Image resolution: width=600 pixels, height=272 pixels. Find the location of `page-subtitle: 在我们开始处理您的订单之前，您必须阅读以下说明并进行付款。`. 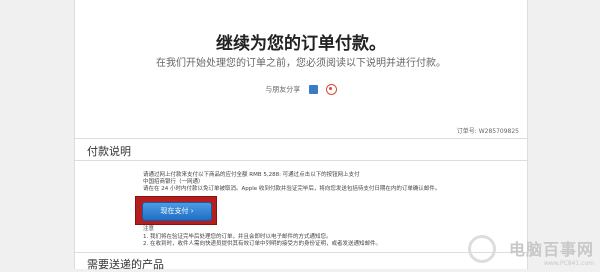

page-subtitle: 在我们开始处理您的订单之前，您必须阅读以下说明并进行付款。 is located at coordinates (301, 63).